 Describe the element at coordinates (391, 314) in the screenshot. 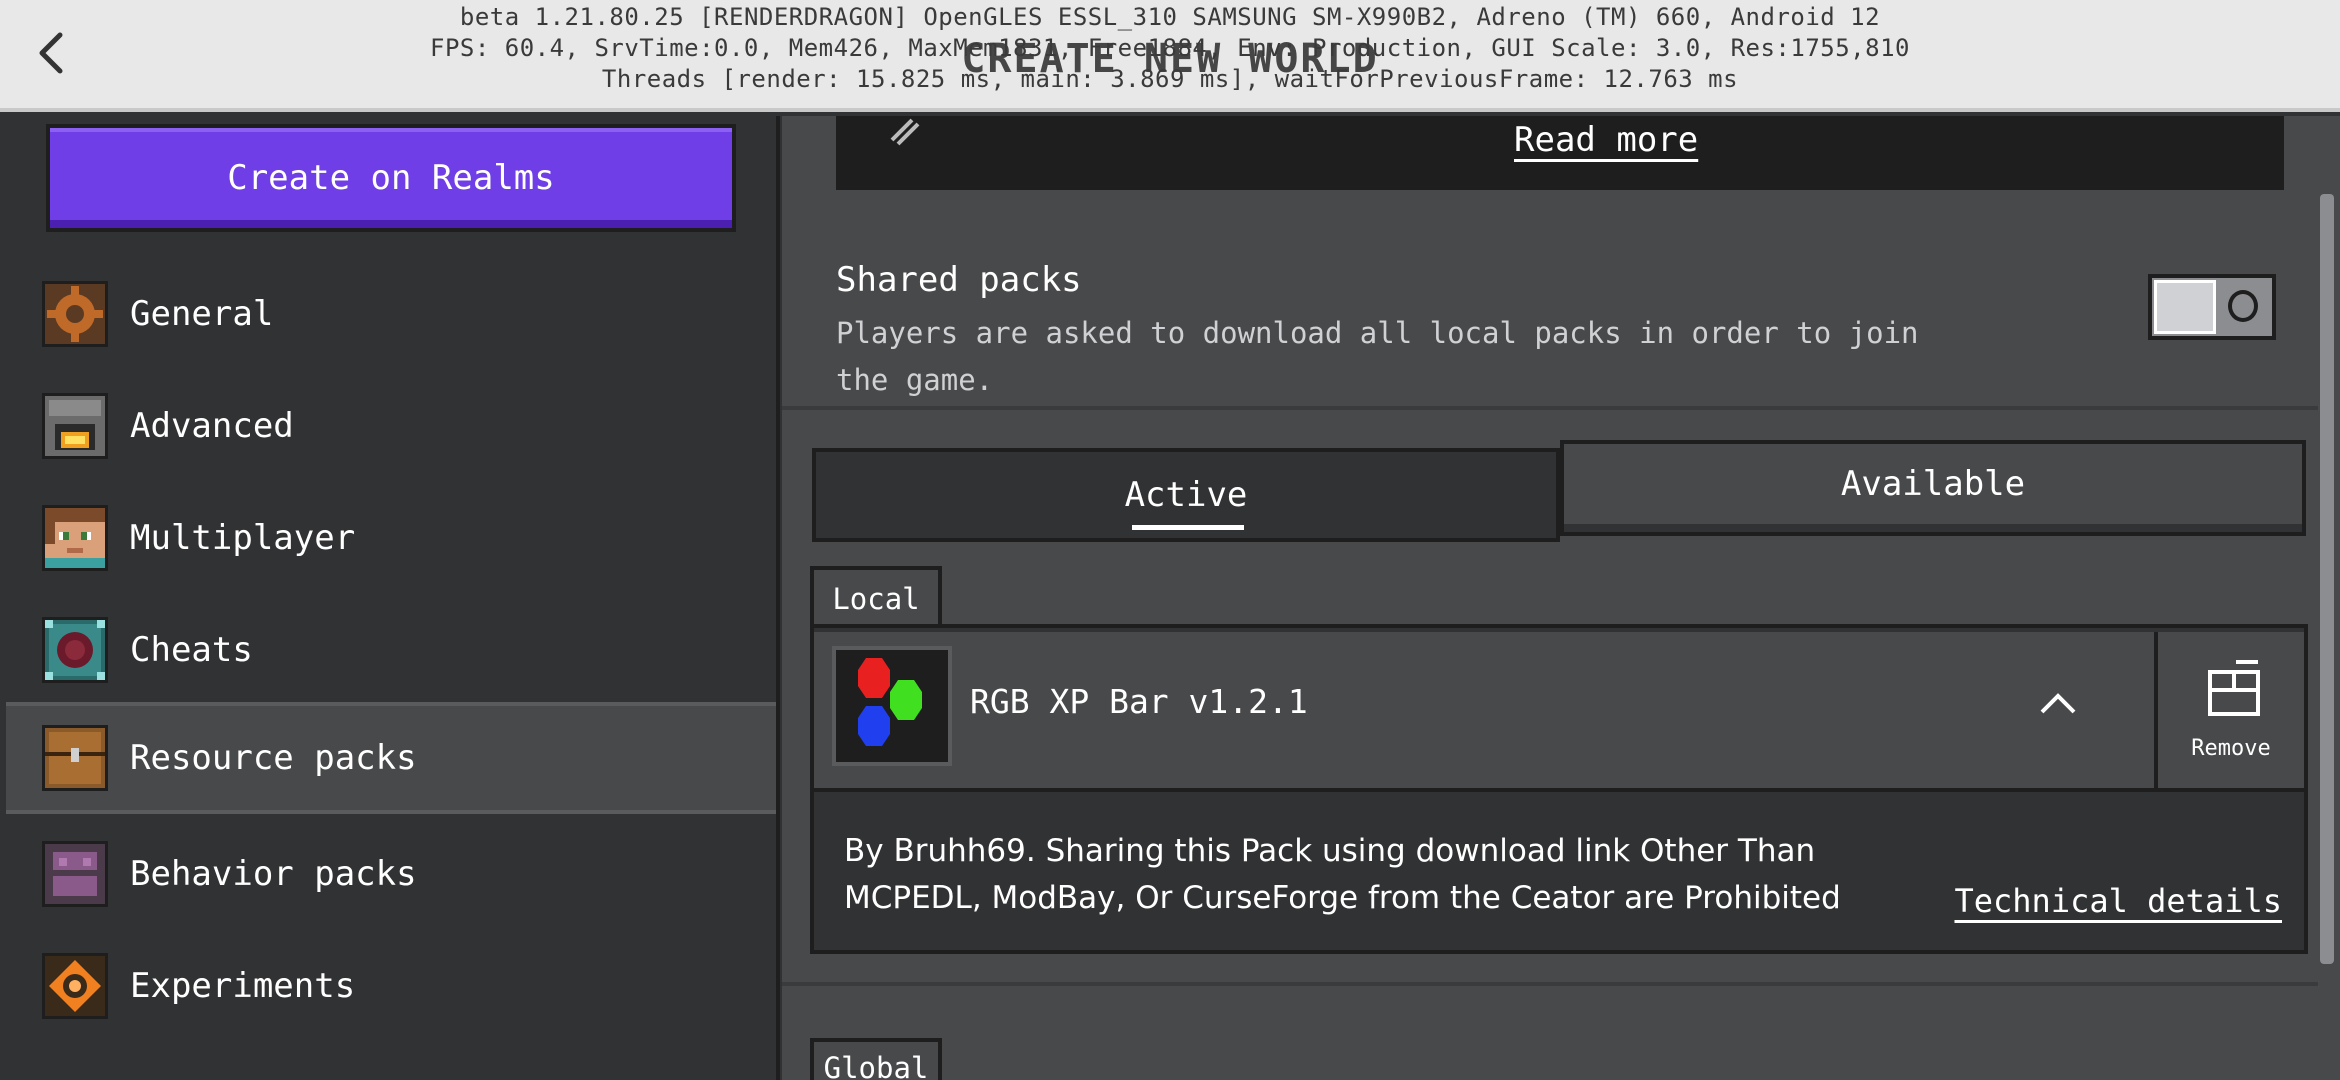

I see `sidebar-item-general: General` at that location.